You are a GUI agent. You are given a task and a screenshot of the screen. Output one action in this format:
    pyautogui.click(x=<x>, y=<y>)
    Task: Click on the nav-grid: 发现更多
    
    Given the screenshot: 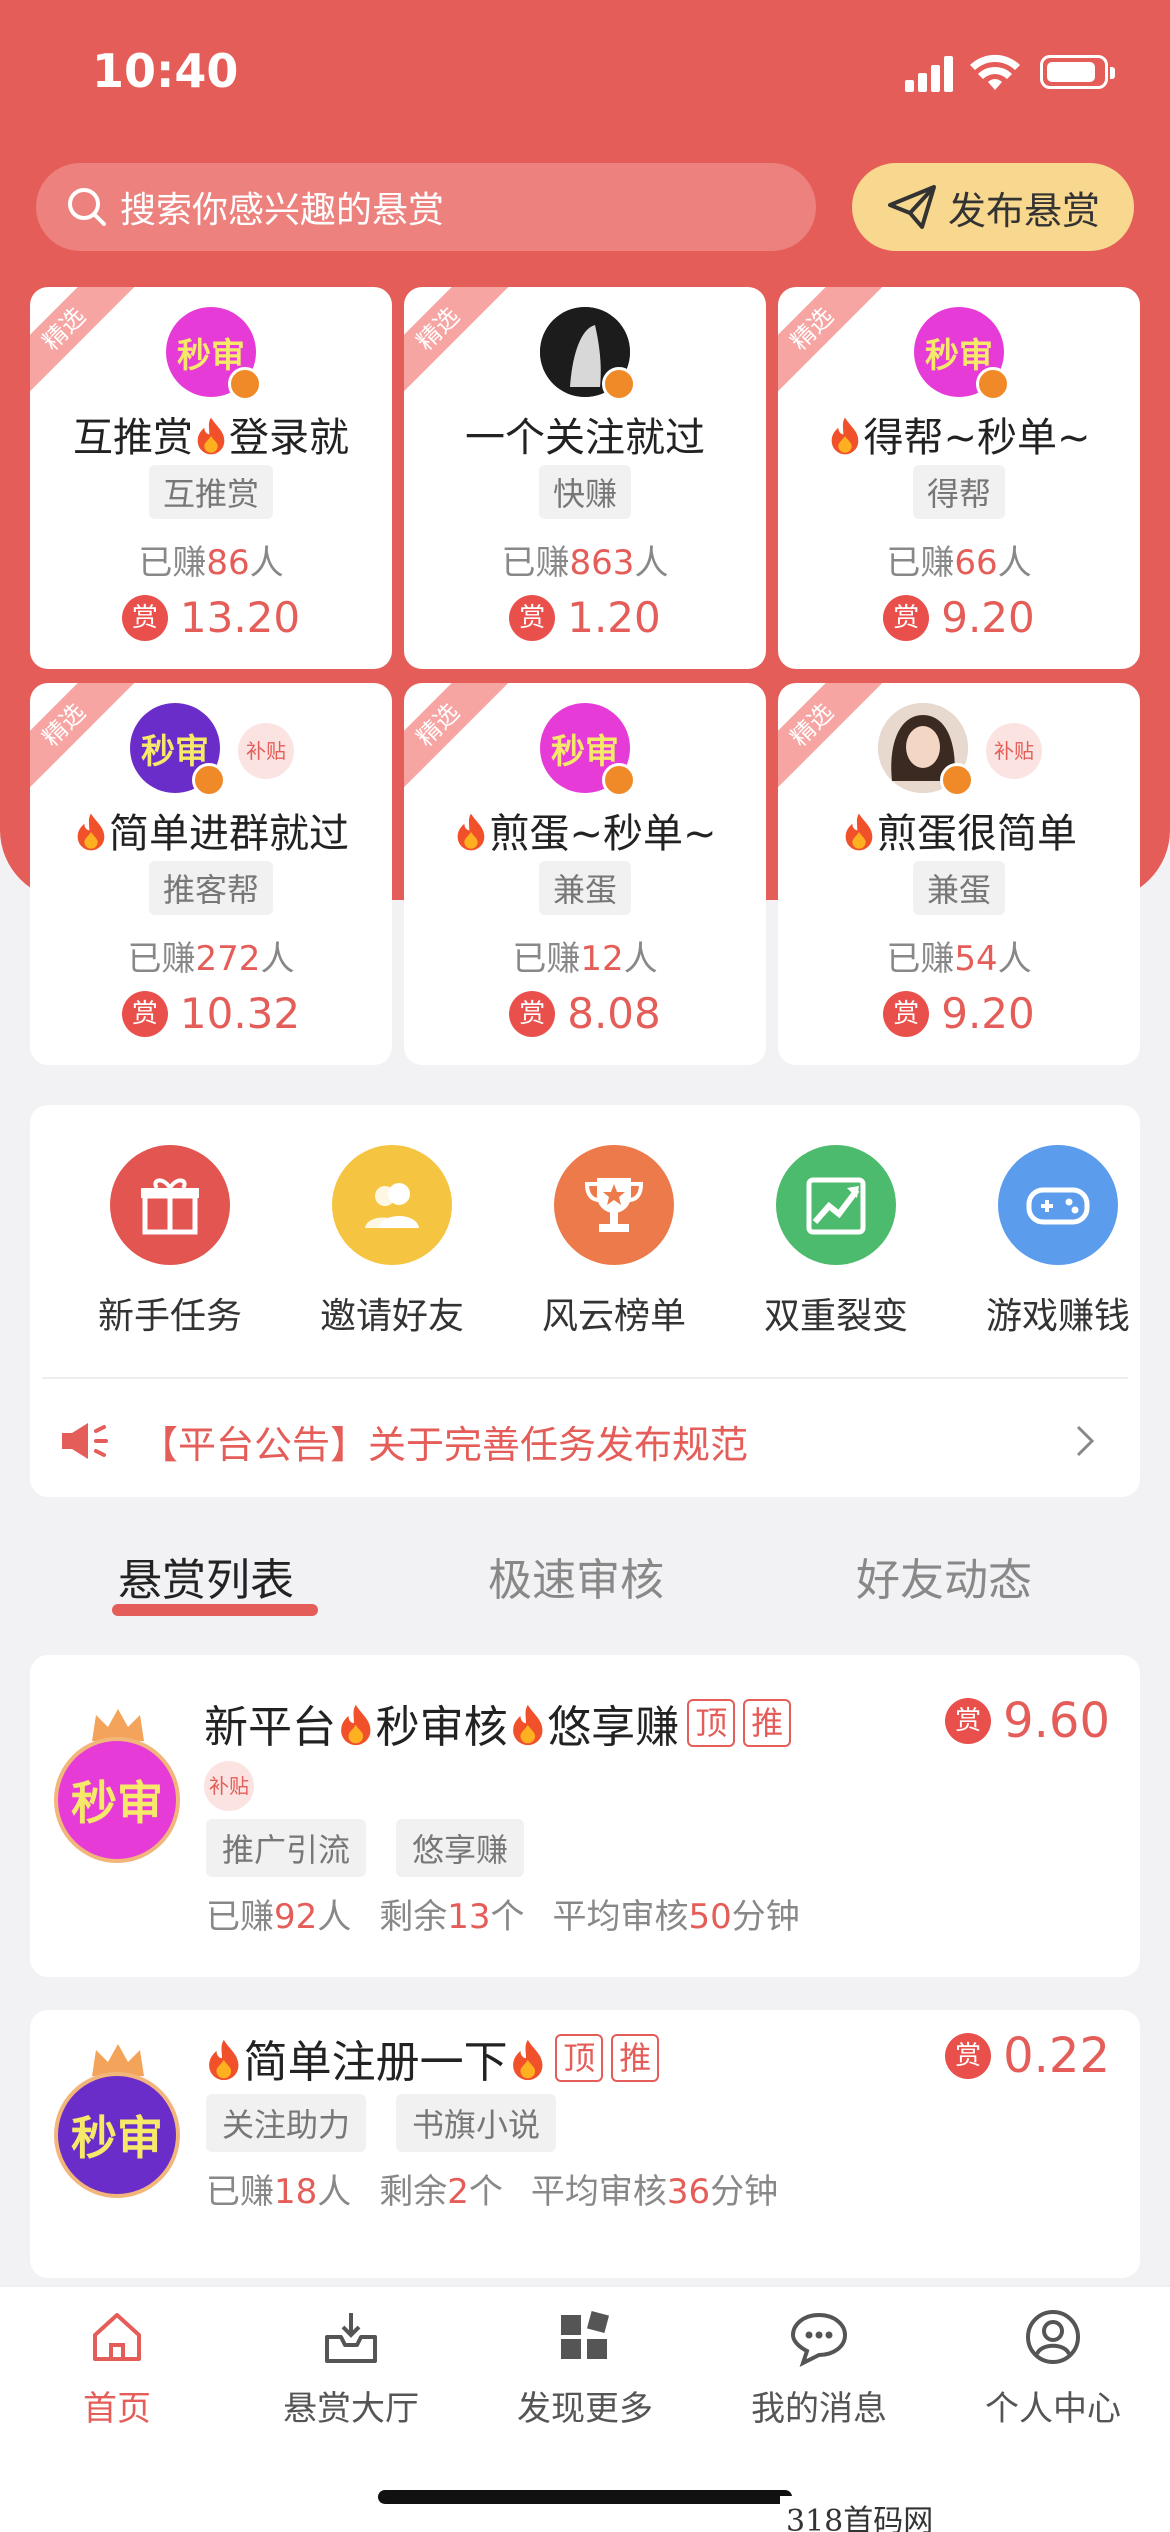 What is the action you would take?
    pyautogui.click(x=585, y=2368)
    